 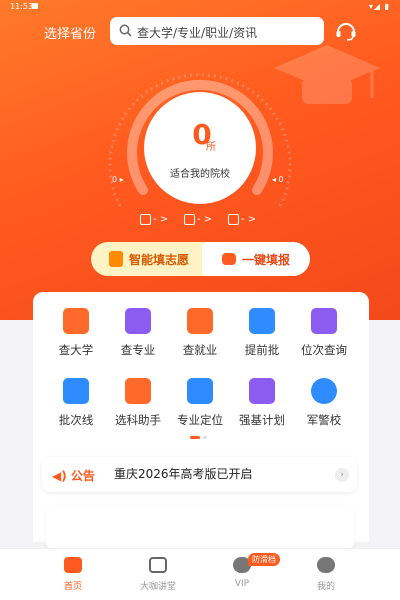 I want to click on smart-fill-button: 智能填志愿, so click(x=153, y=259).